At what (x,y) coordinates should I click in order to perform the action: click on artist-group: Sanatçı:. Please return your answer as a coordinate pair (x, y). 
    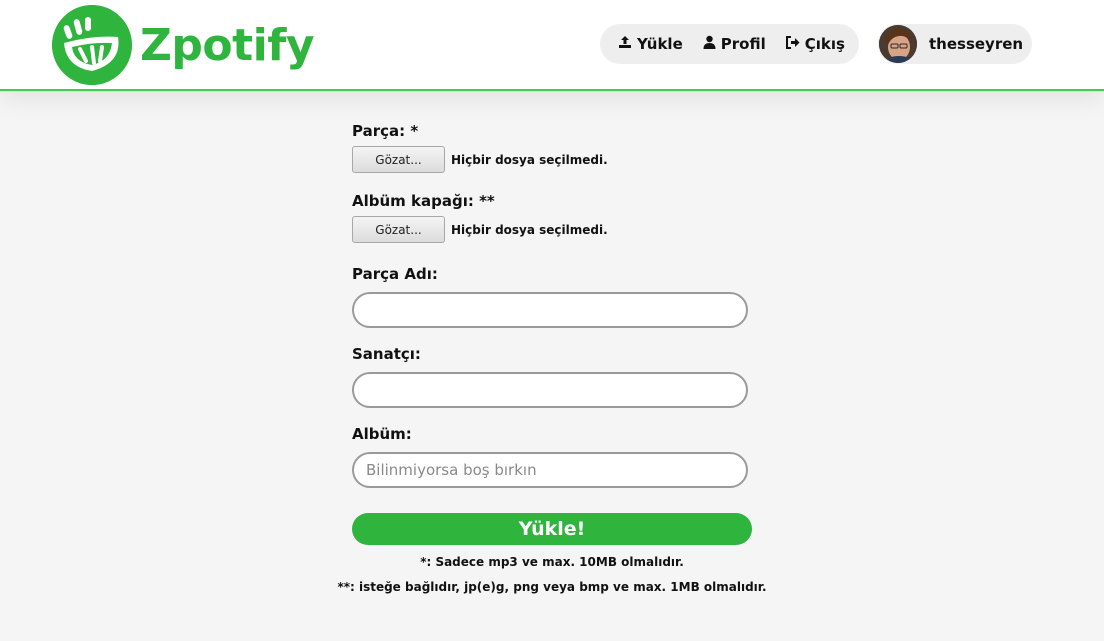
    Looking at the image, I should click on (552, 376).